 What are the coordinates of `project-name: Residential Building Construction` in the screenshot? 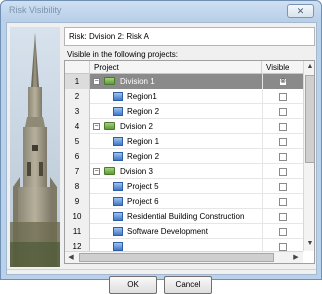 It's located at (186, 216).